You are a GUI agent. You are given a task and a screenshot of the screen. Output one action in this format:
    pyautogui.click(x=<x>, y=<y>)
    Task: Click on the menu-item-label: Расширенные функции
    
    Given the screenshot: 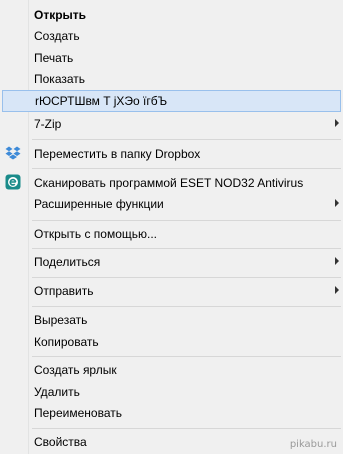 What is the action you would take?
    pyautogui.click(x=99, y=204)
    